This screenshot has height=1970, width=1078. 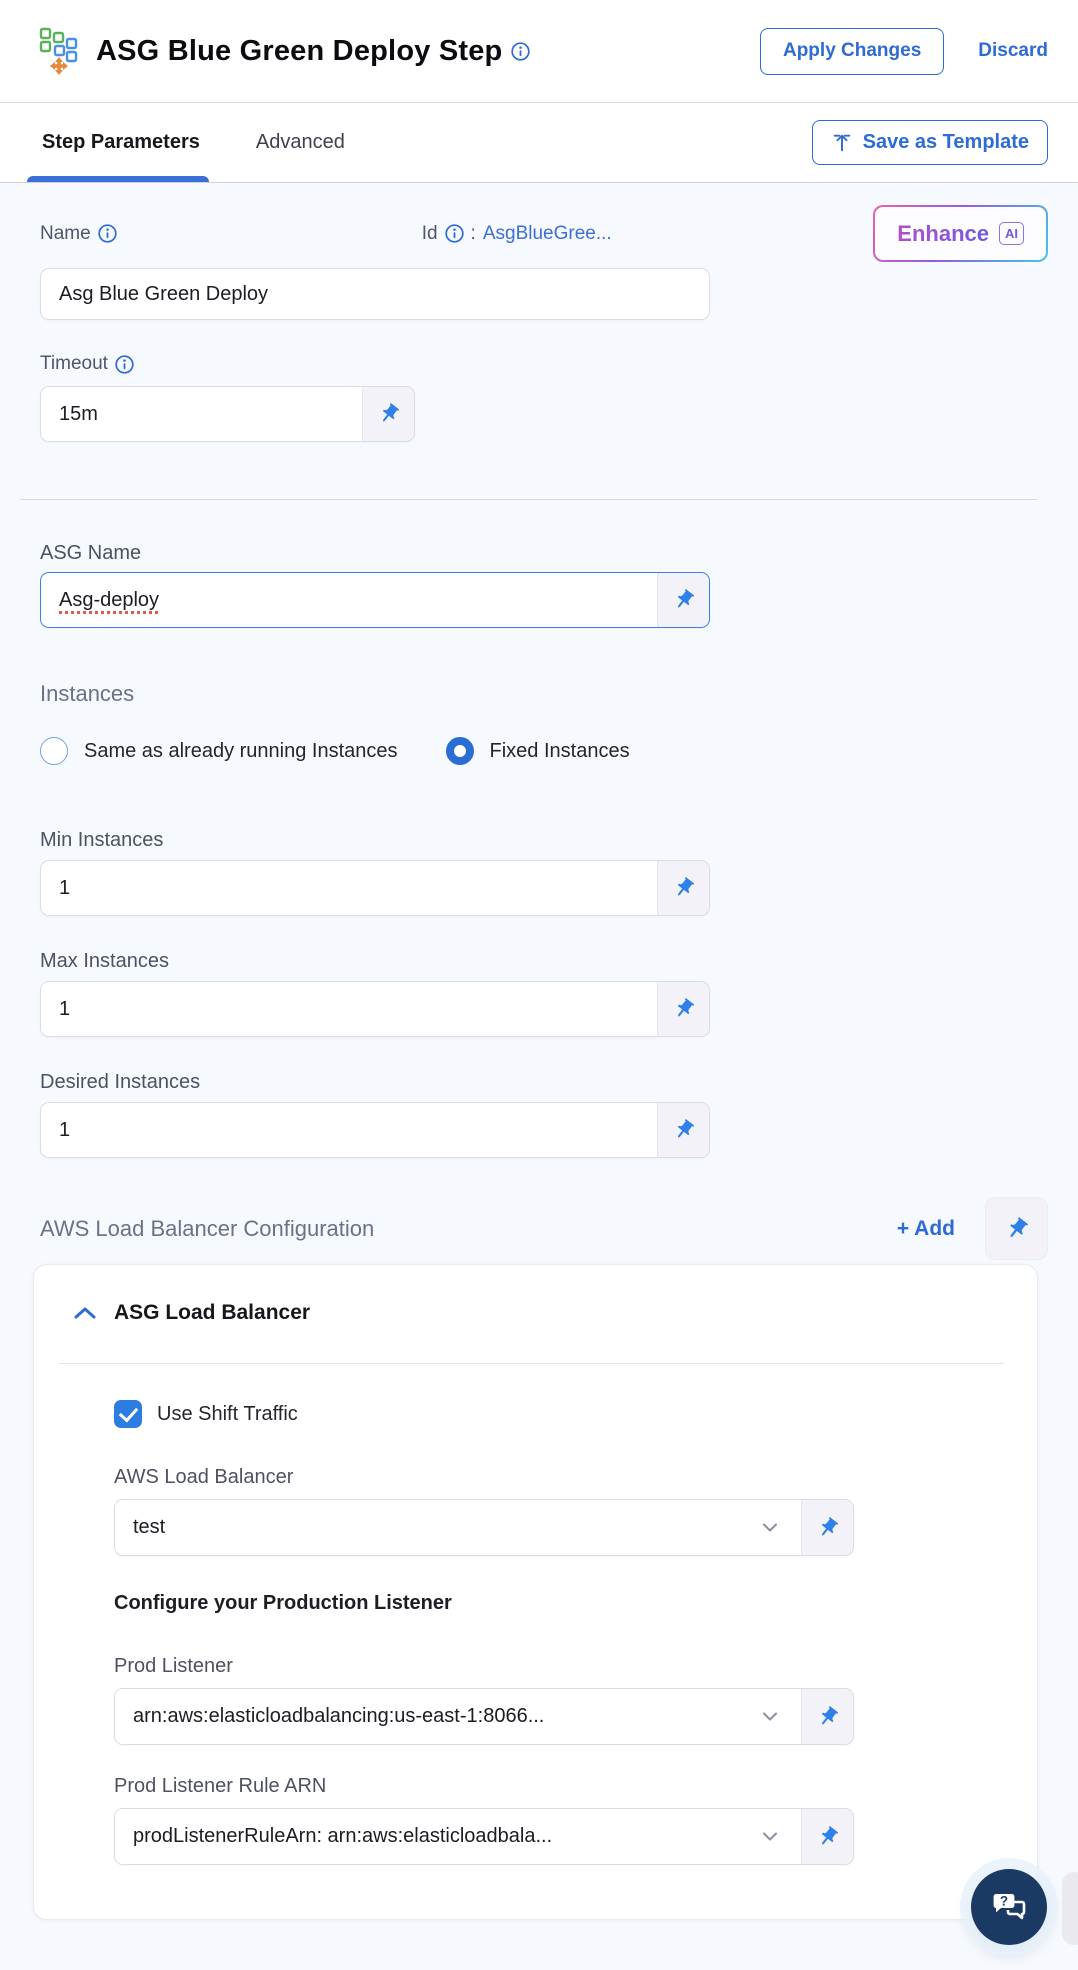 I want to click on desired-instances-input-group, so click(x=375, y=1130).